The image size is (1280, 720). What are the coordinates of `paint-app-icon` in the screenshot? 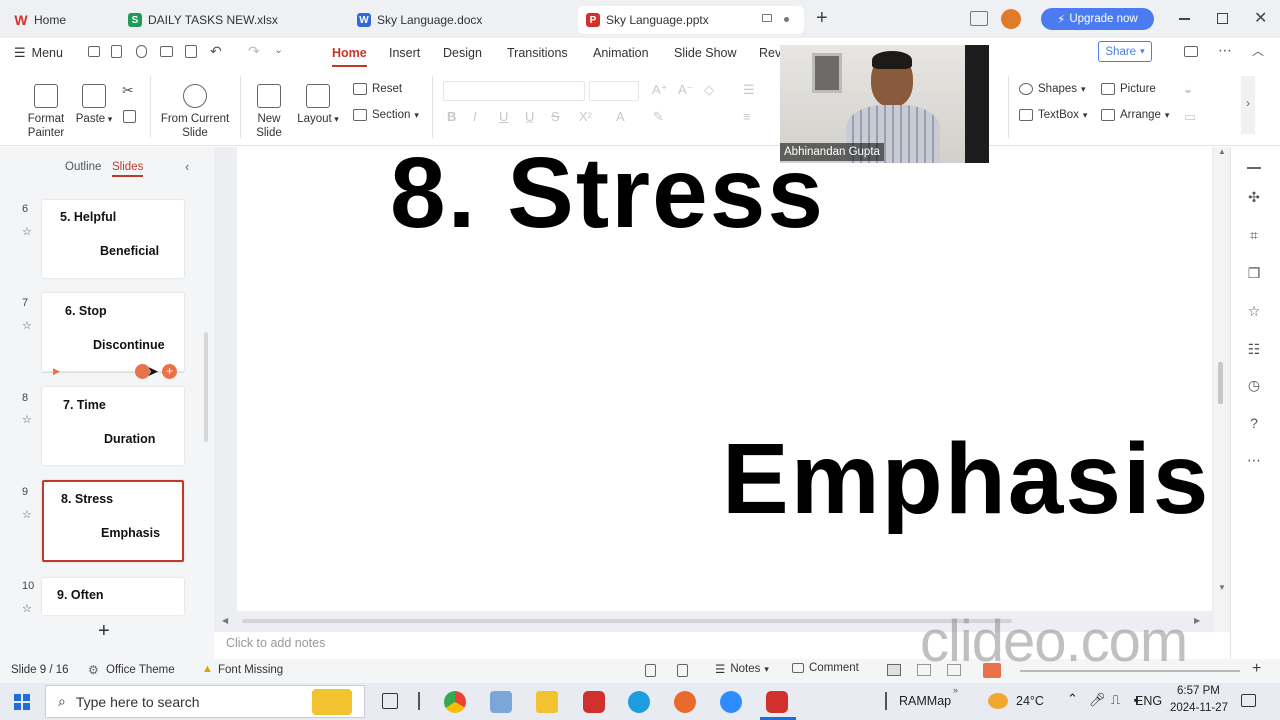 It's located at (501, 702).